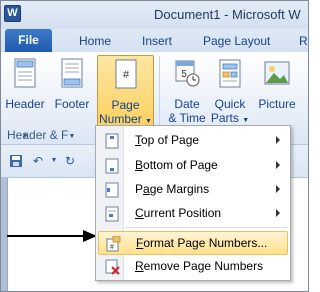 The width and height of the screenshot is (320, 292). Describe the element at coordinates (167, 140) in the screenshot. I see `menu-item-label: Top of Page` at that location.